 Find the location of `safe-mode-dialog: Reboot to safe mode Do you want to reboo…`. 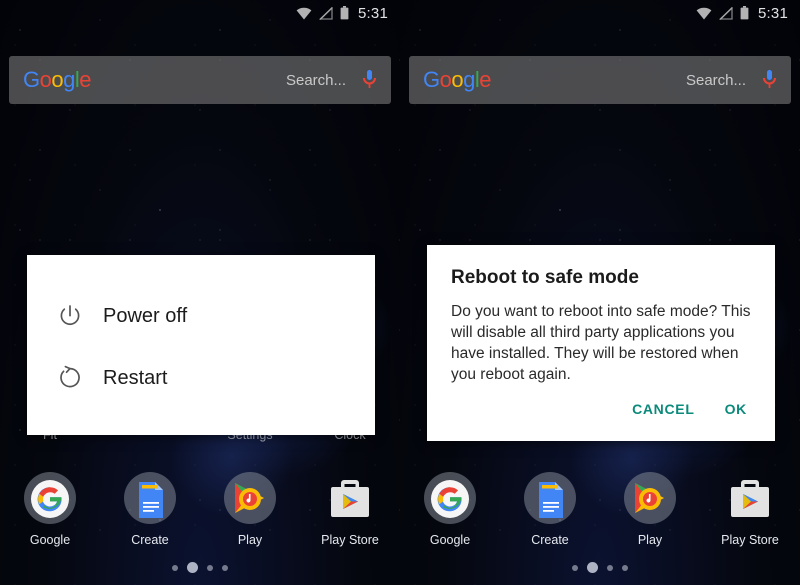

safe-mode-dialog: Reboot to safe mode Do you want to reboo… is located at coordinates (601, 343).